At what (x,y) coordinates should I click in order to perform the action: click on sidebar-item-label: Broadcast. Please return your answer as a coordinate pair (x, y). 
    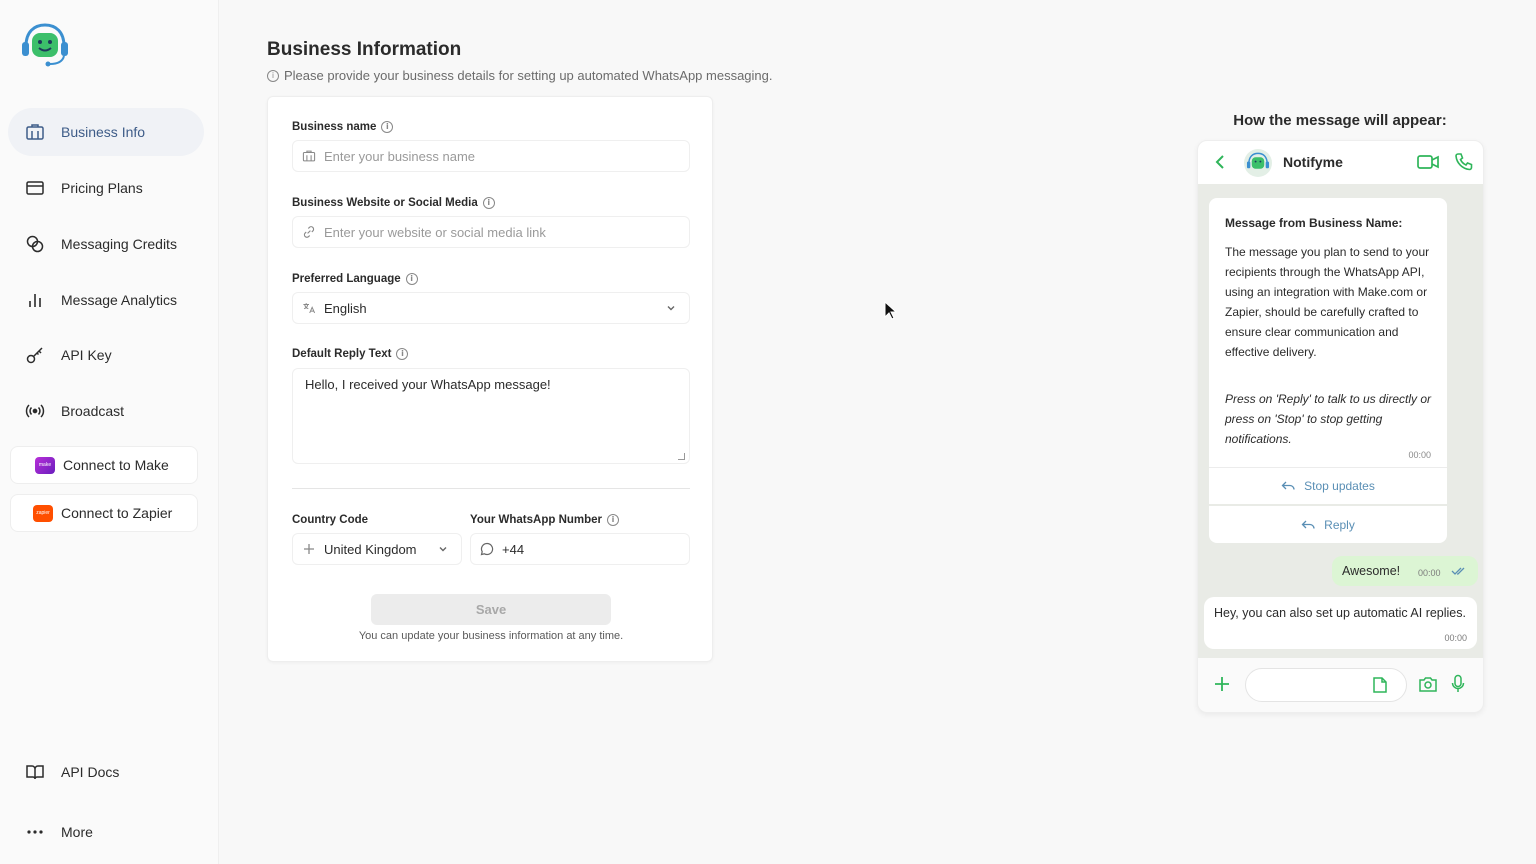
    Looking at the image, I should click on (93, 411).